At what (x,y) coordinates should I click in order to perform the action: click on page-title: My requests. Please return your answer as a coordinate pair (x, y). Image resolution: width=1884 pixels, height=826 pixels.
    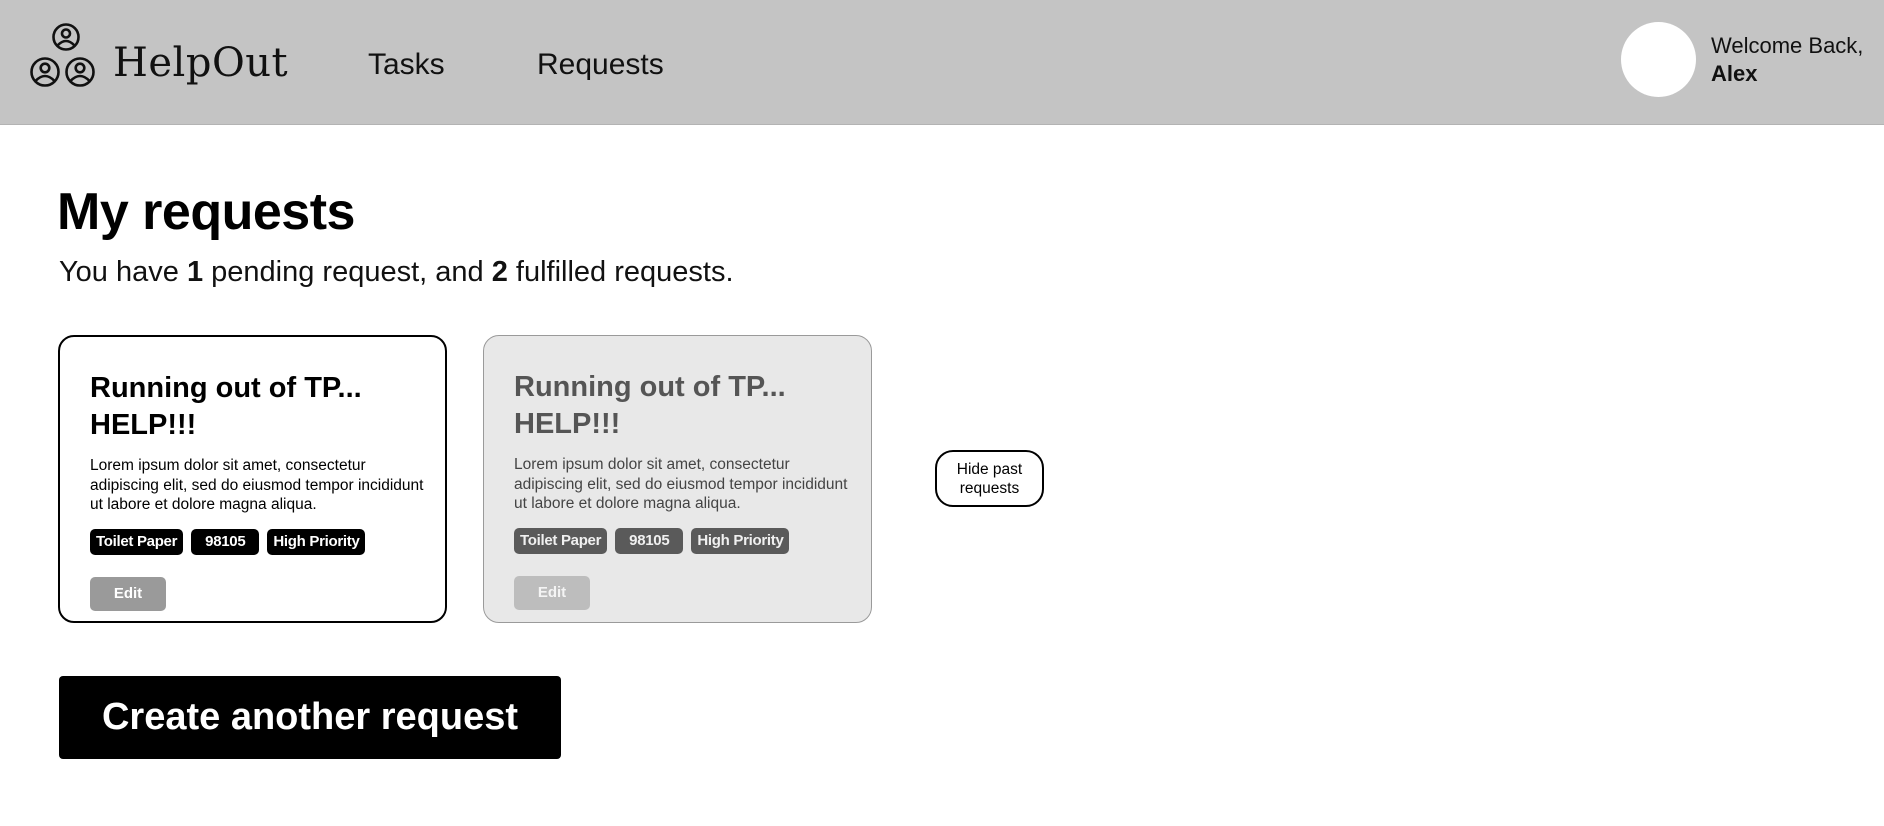
    Looking at the image, I should click on (206, 212).